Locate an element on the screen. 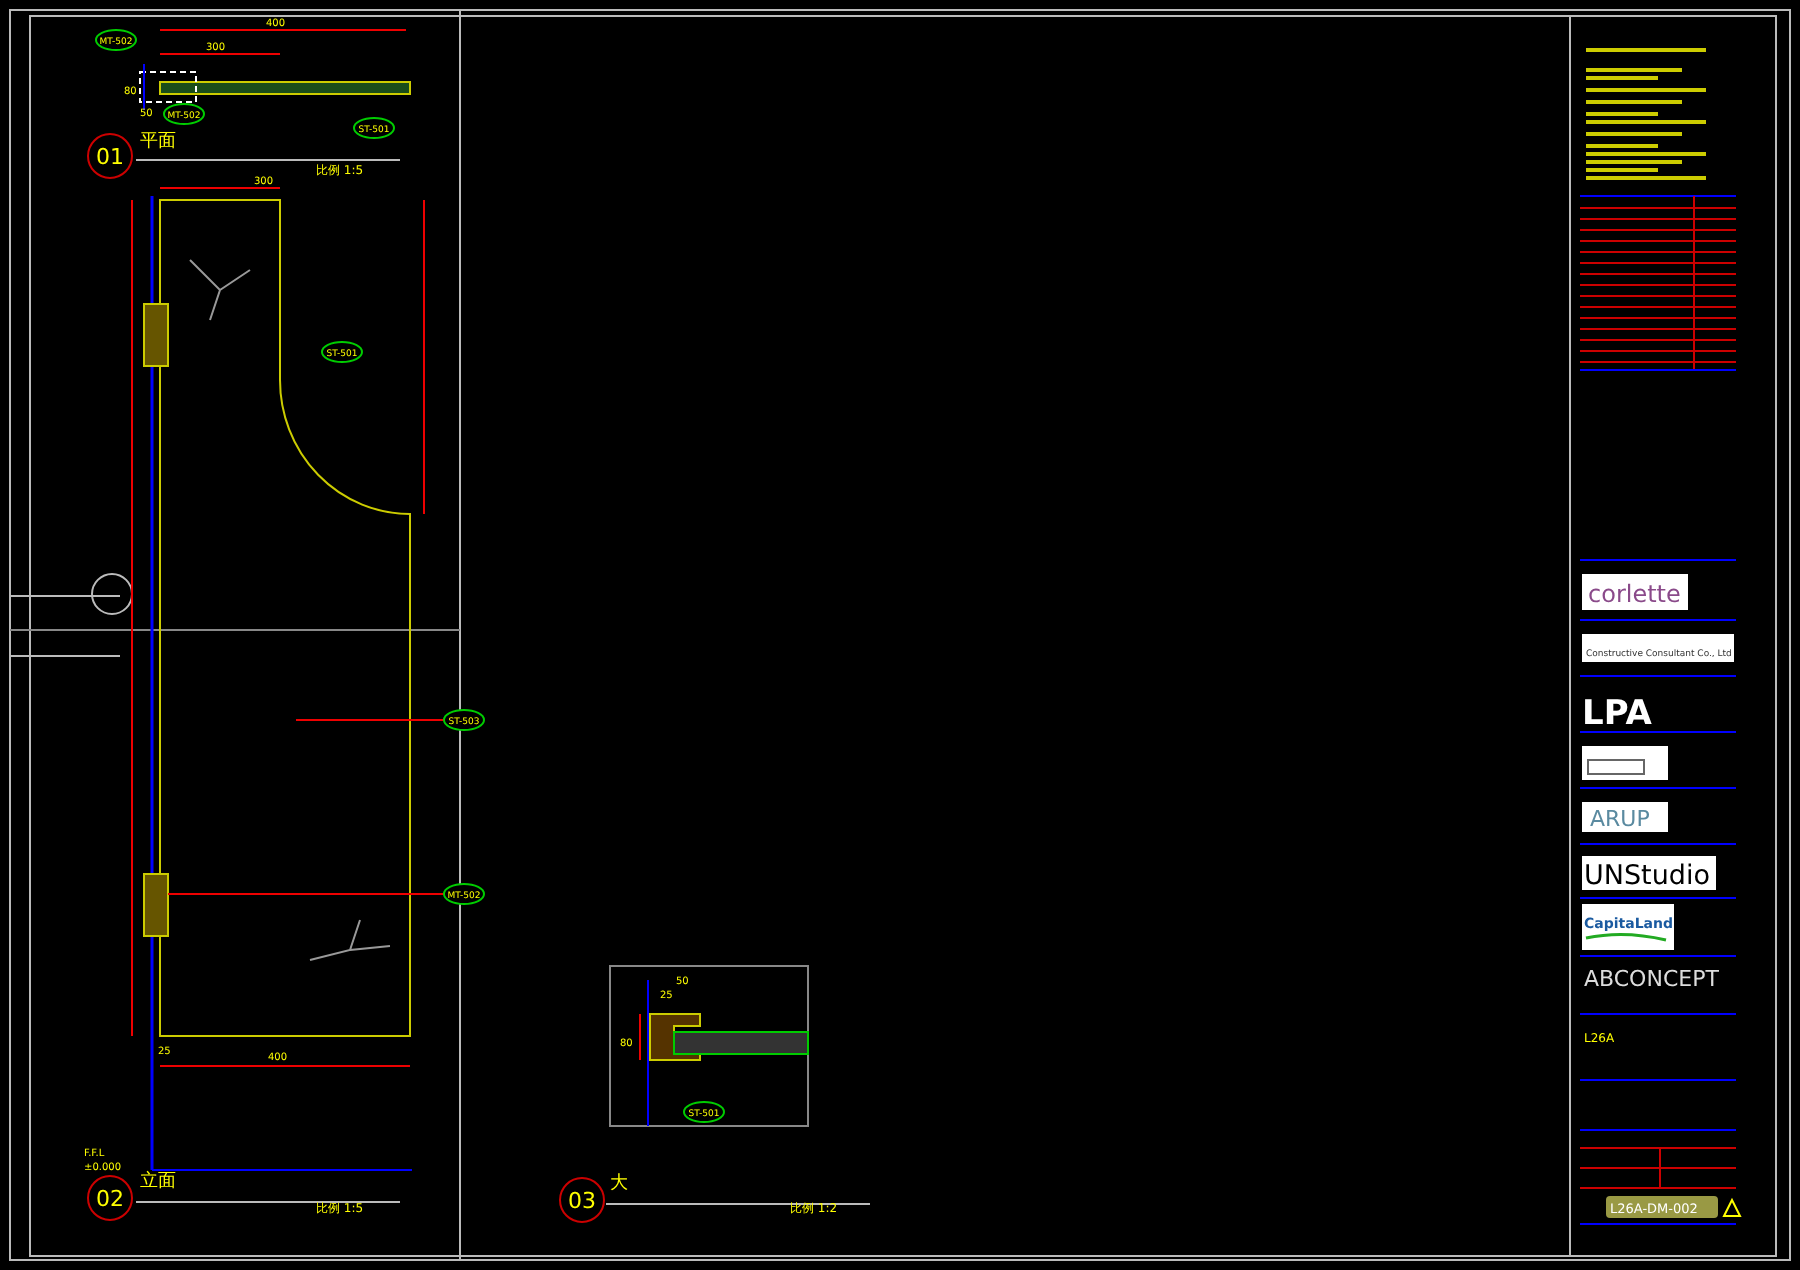 The image size is (1800, 1270). company-logo: corlette is located at coordinates (1635, 592).